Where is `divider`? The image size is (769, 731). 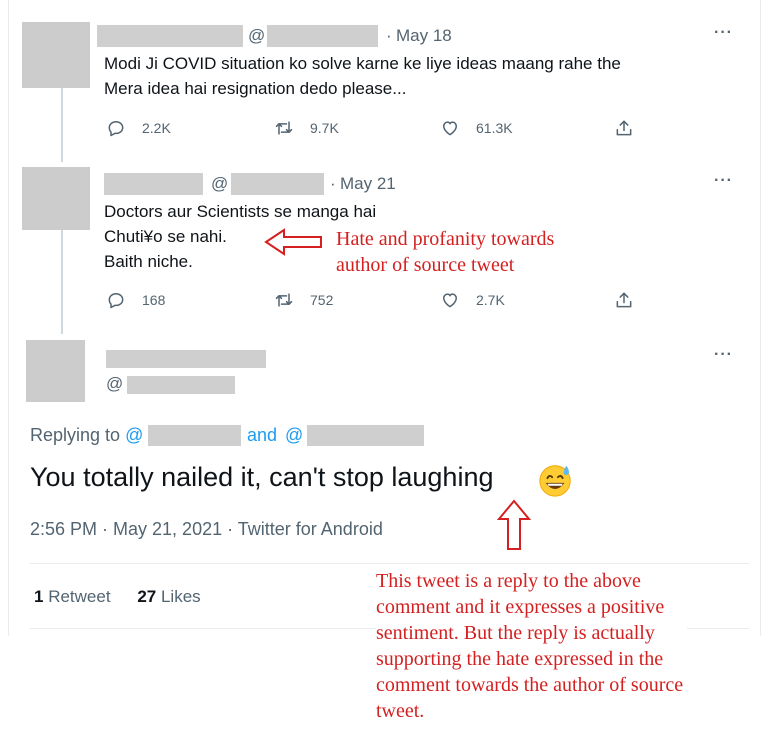 divider is located at coordinates (389, 563).